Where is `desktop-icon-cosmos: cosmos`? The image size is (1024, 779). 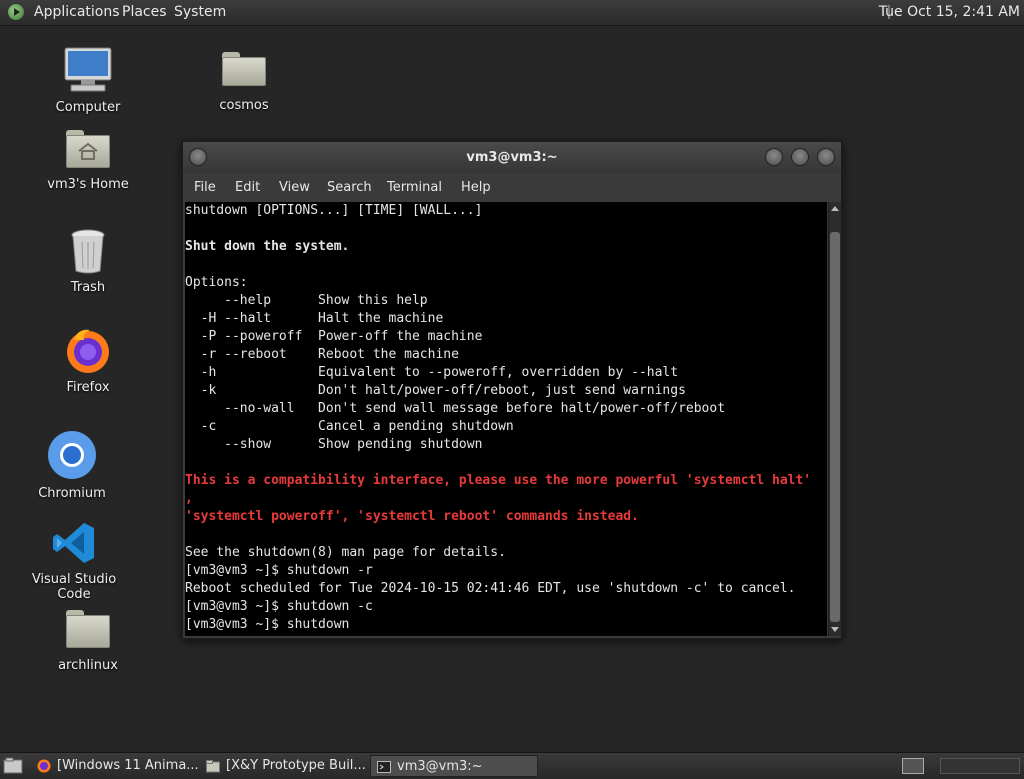
desktop-icon-cosmos: cosmos is located at coordinates (244, 81).